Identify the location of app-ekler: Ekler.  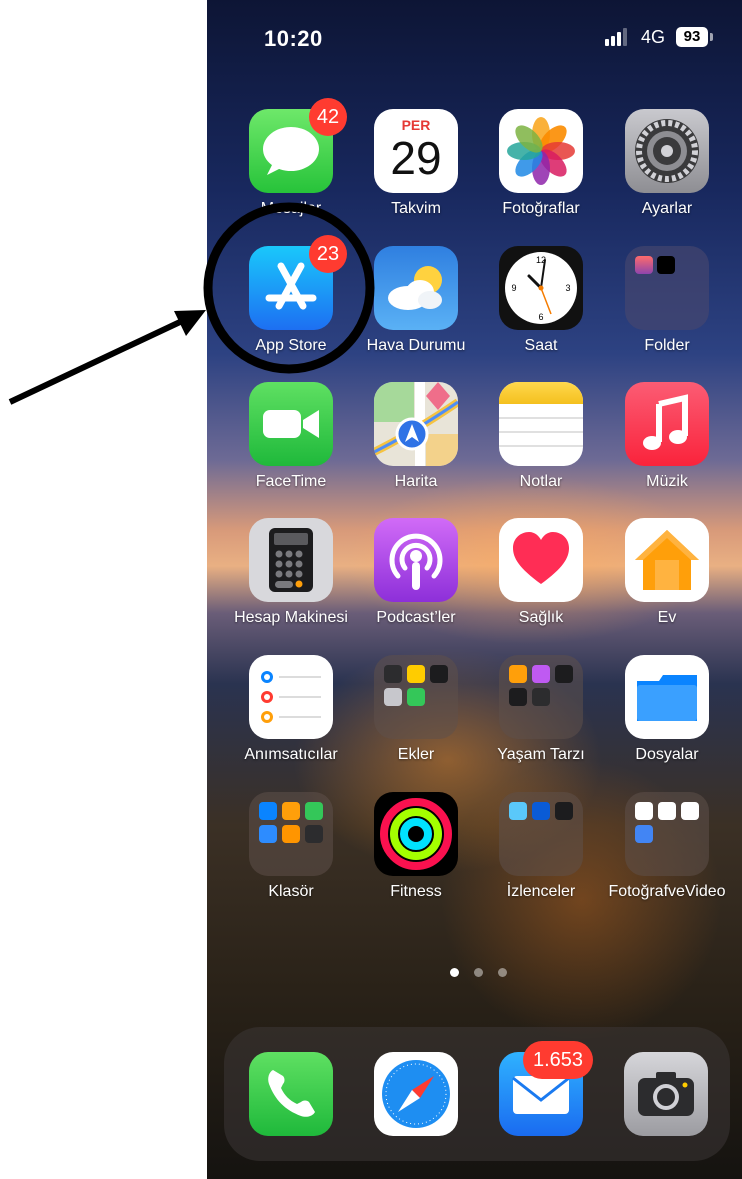
(416, 709).